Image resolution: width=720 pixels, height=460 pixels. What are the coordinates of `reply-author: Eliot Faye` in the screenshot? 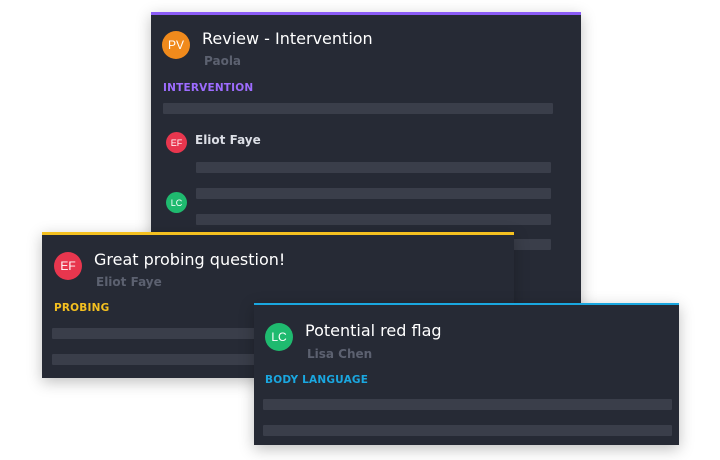 It's located at (228, 140).